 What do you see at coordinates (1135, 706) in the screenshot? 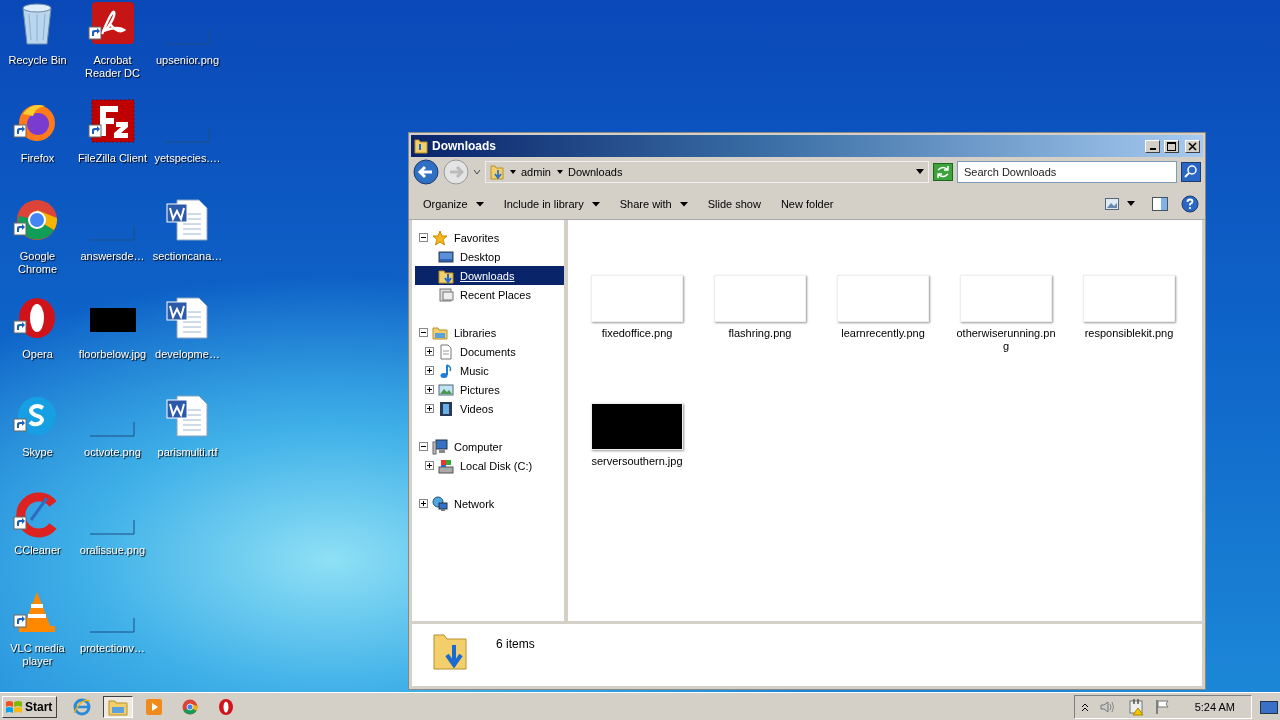
I see `network-warning-icon` at bounding box center [1135, 706].